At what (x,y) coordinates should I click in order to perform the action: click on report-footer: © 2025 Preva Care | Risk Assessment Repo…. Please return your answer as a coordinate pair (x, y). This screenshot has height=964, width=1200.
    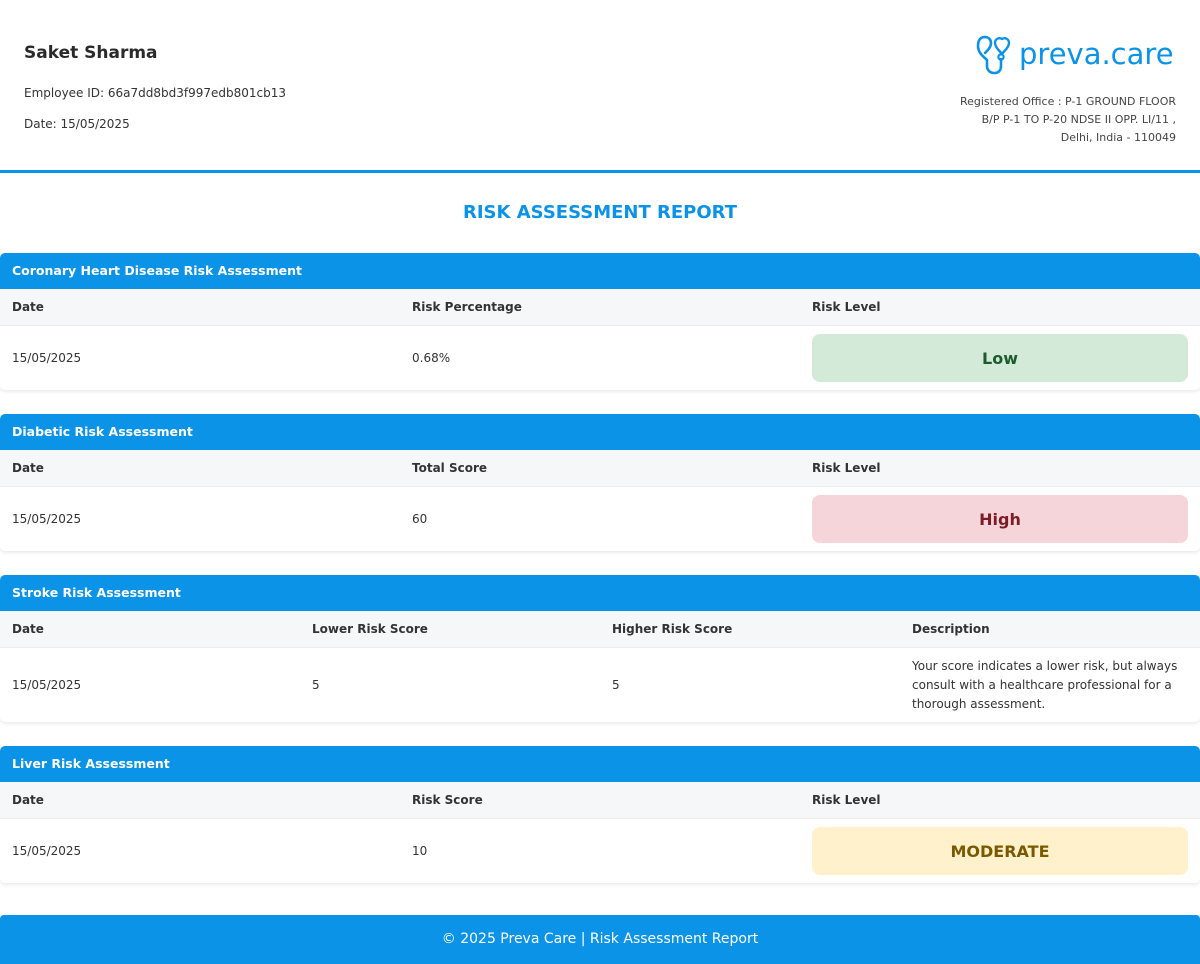
    Looking at the image, I should click on (600, 939).